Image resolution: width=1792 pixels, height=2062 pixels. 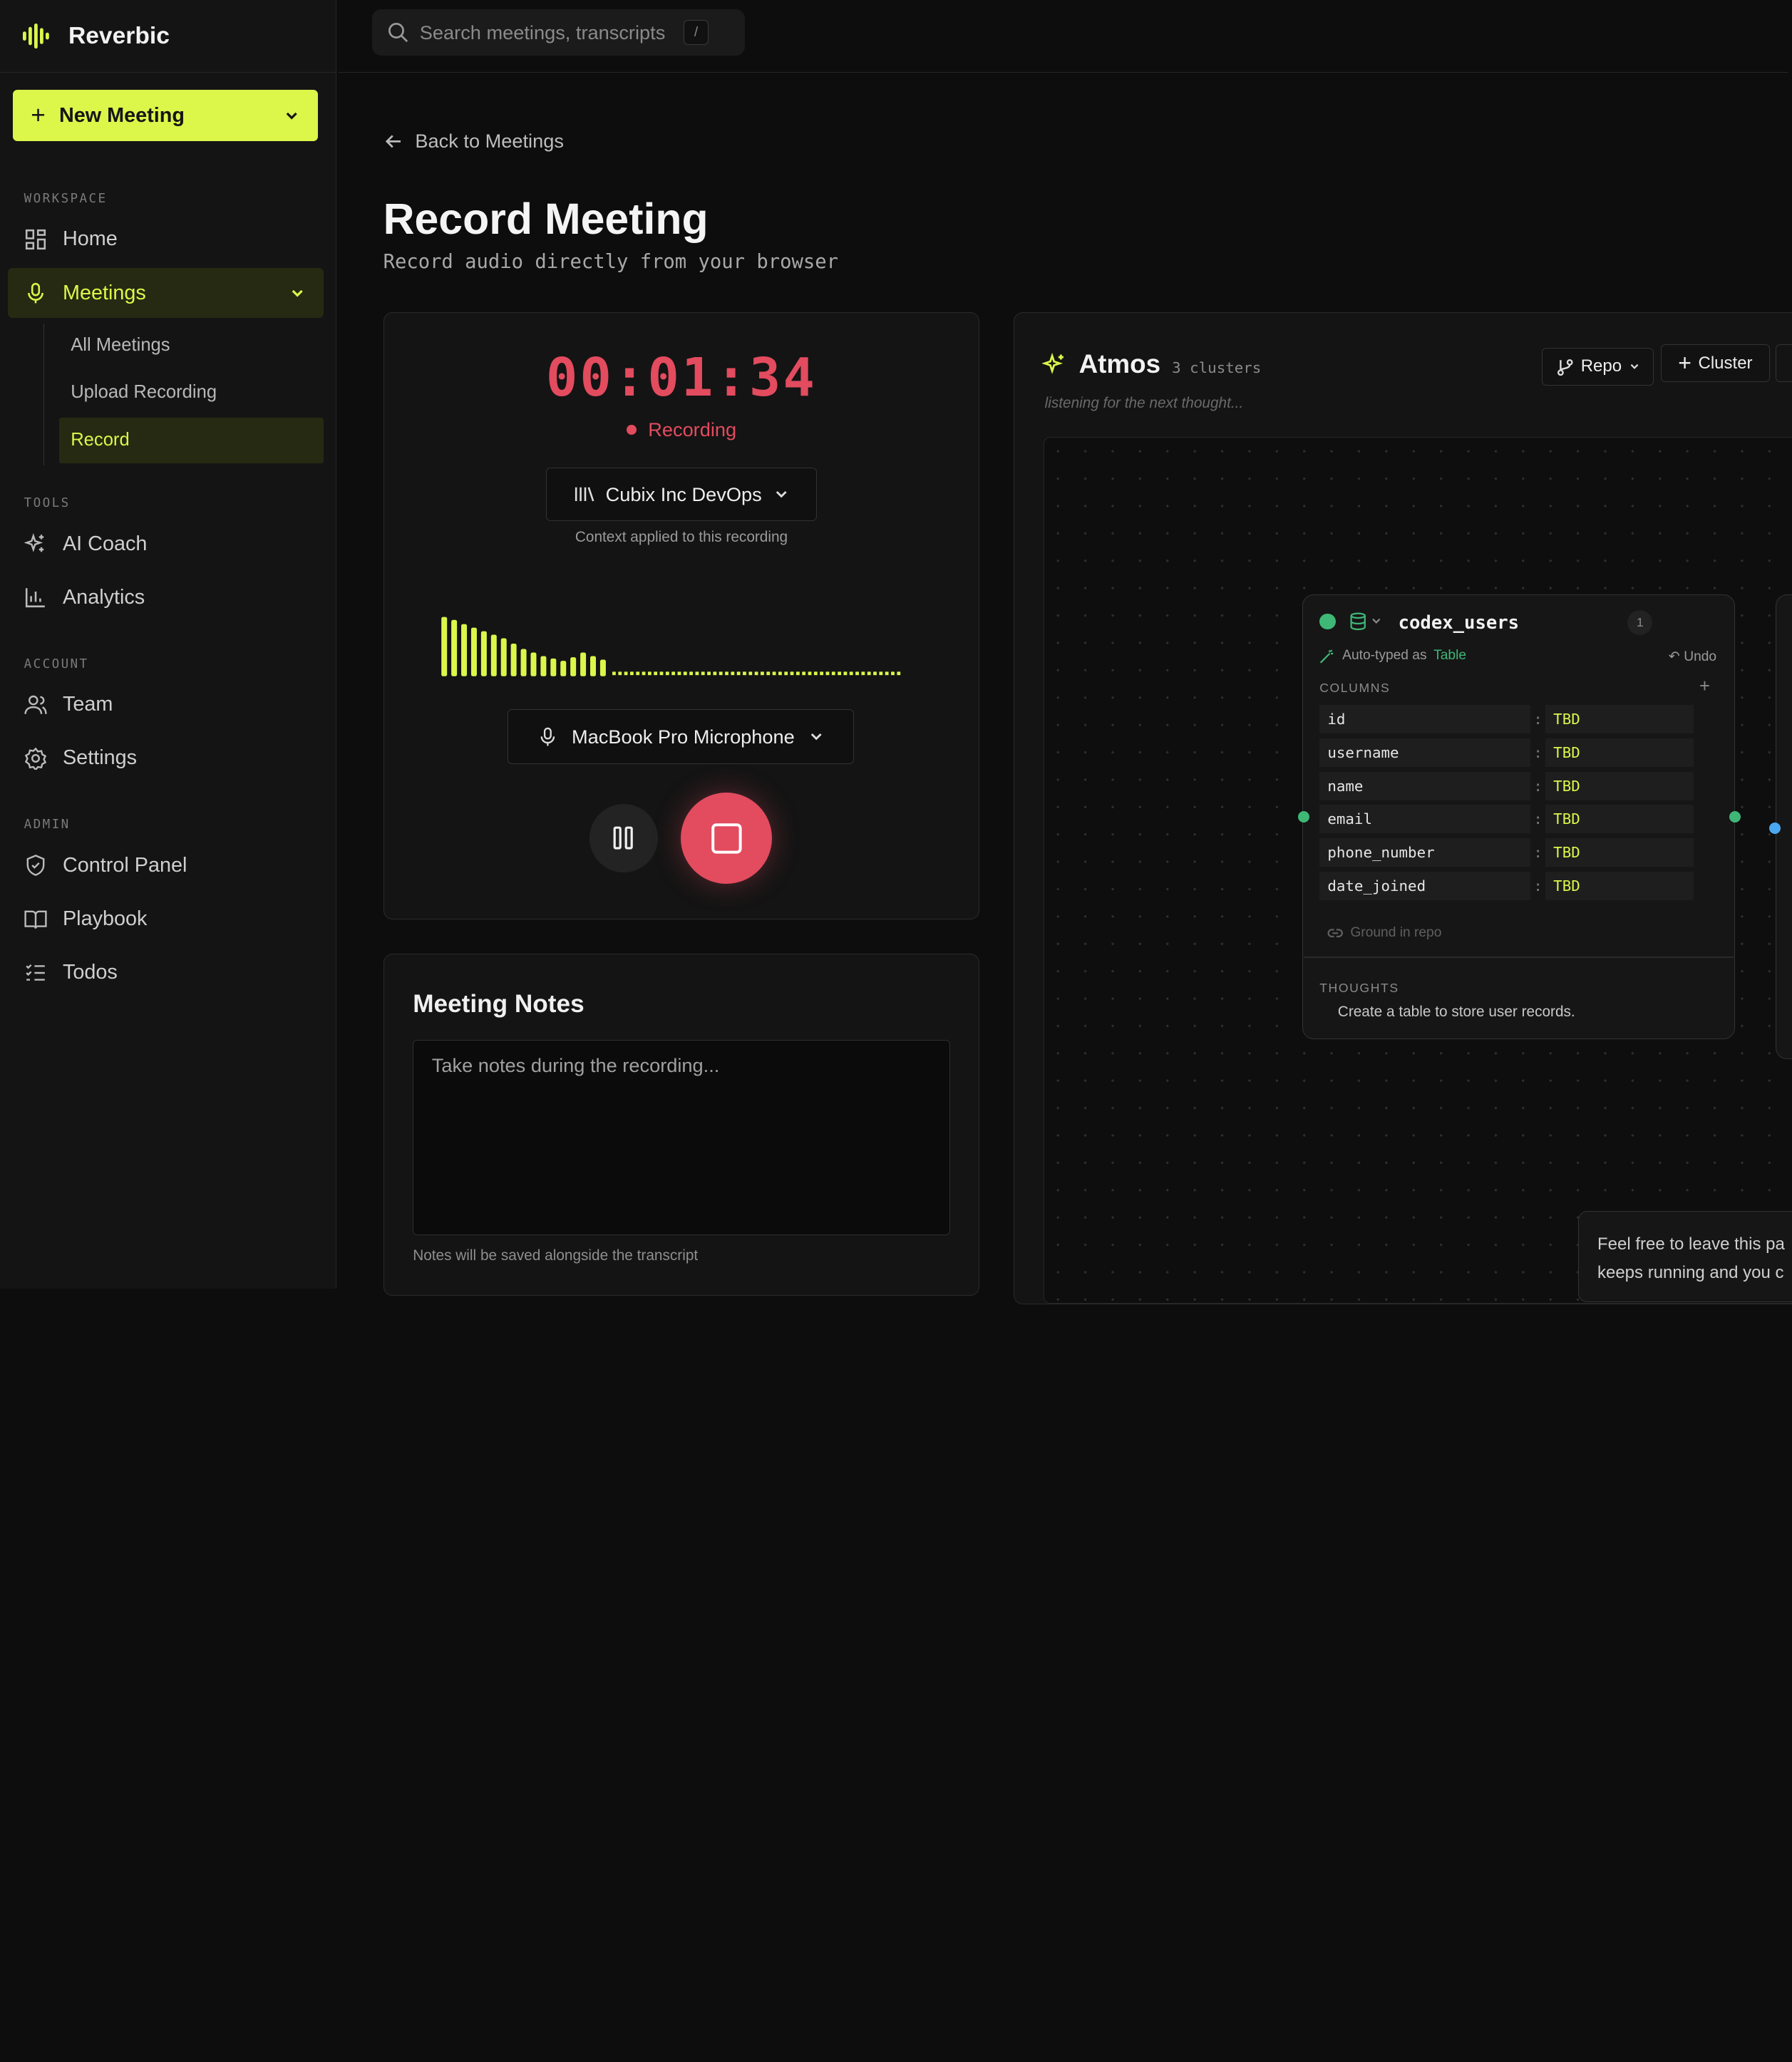 I want to click on microphone-select: MacBook Pro Microphone, so click(x=682, y=736).